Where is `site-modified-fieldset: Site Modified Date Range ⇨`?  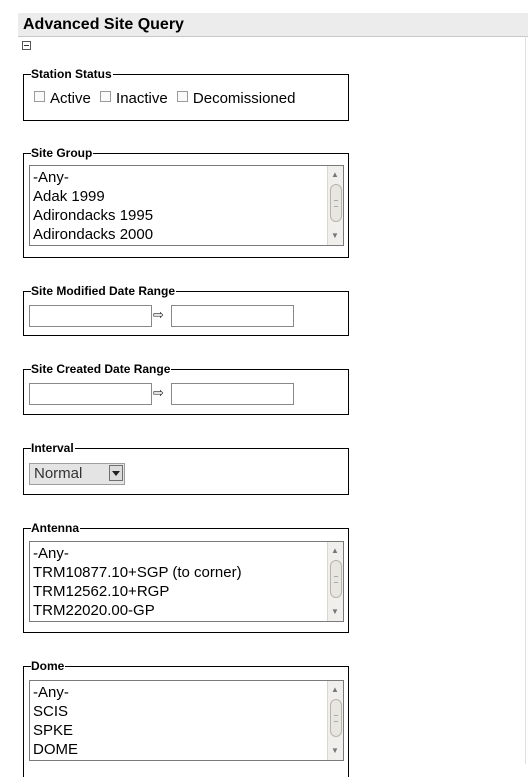
site-modified-fieldset: Site Modified Date Range ⇨ is located at coordinates (186, 310).